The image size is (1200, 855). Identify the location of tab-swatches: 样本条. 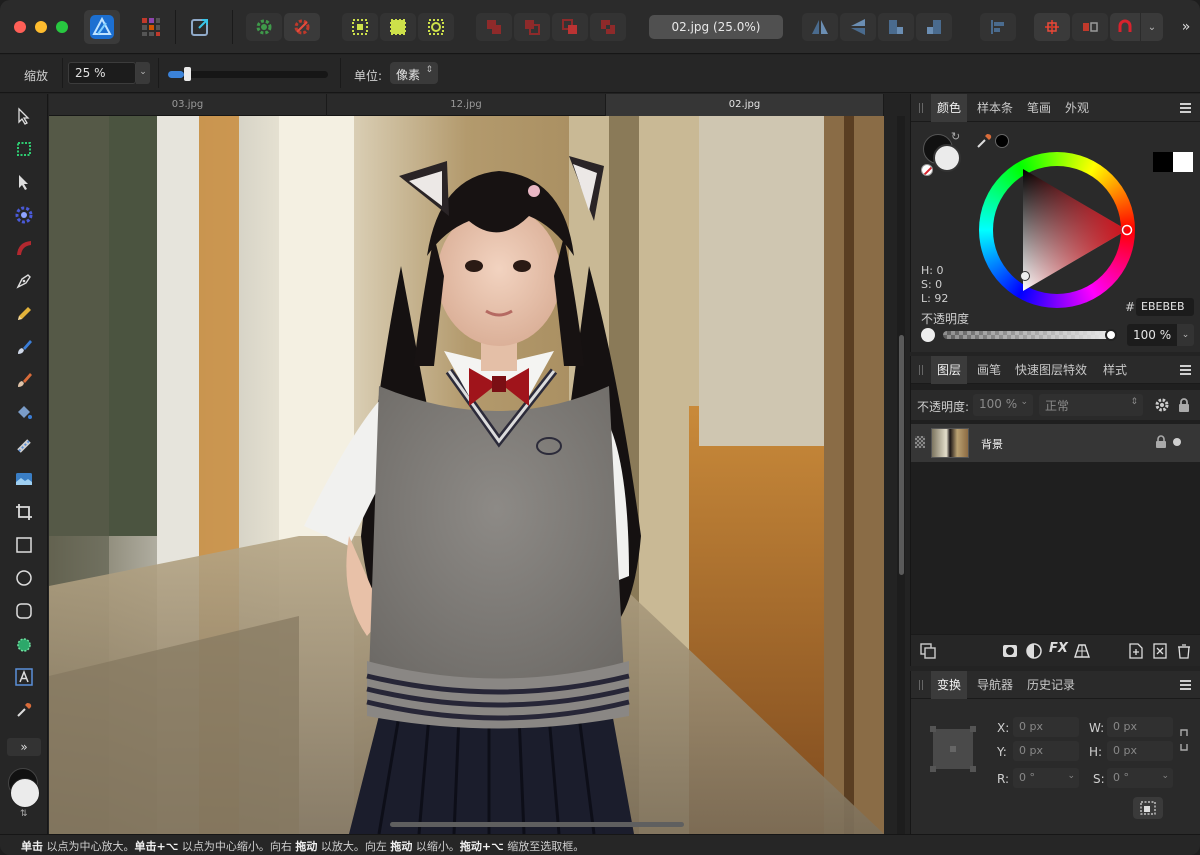
(995, 108).